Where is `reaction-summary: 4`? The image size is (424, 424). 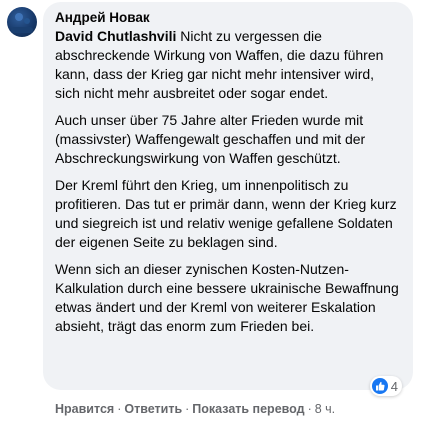 reaction-summary: 4 is located at coordinates (385, 386).